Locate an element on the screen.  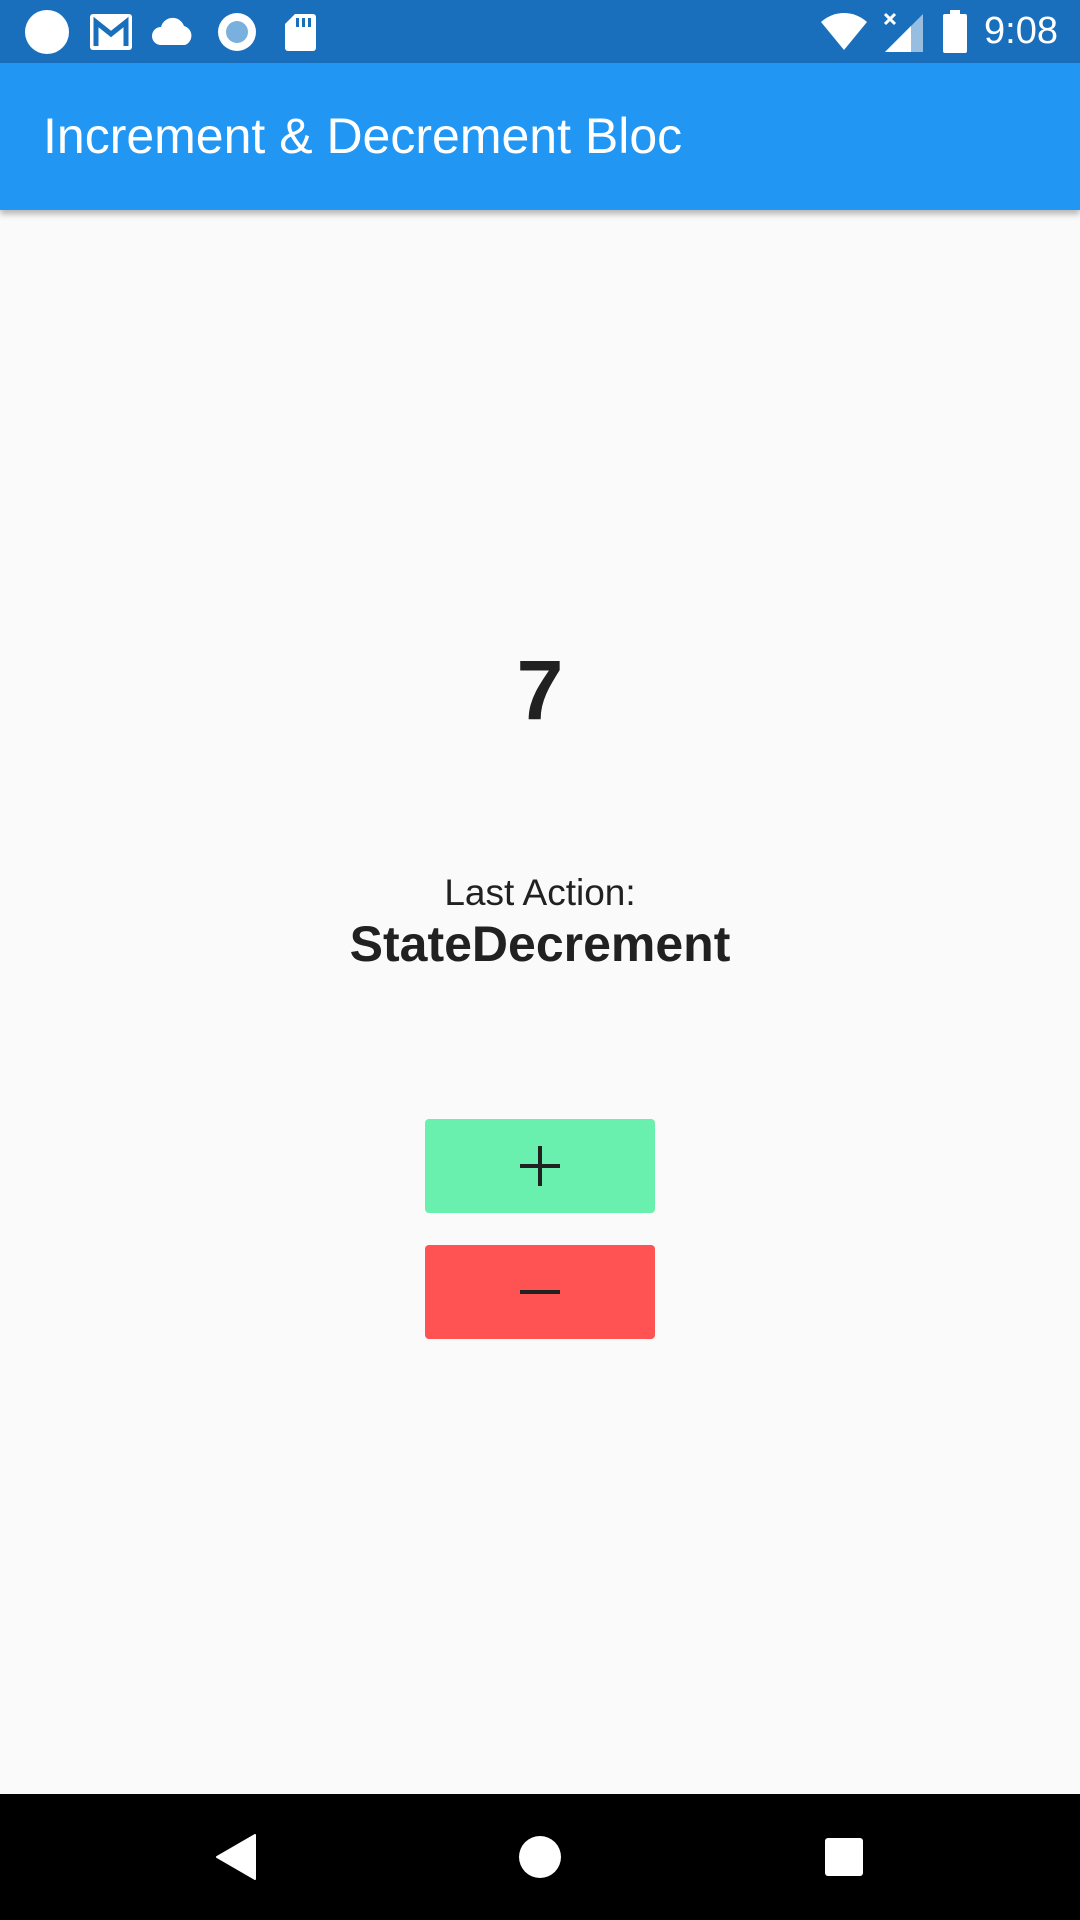
status-time: 9:08 is located at coordinates (1021, 31).